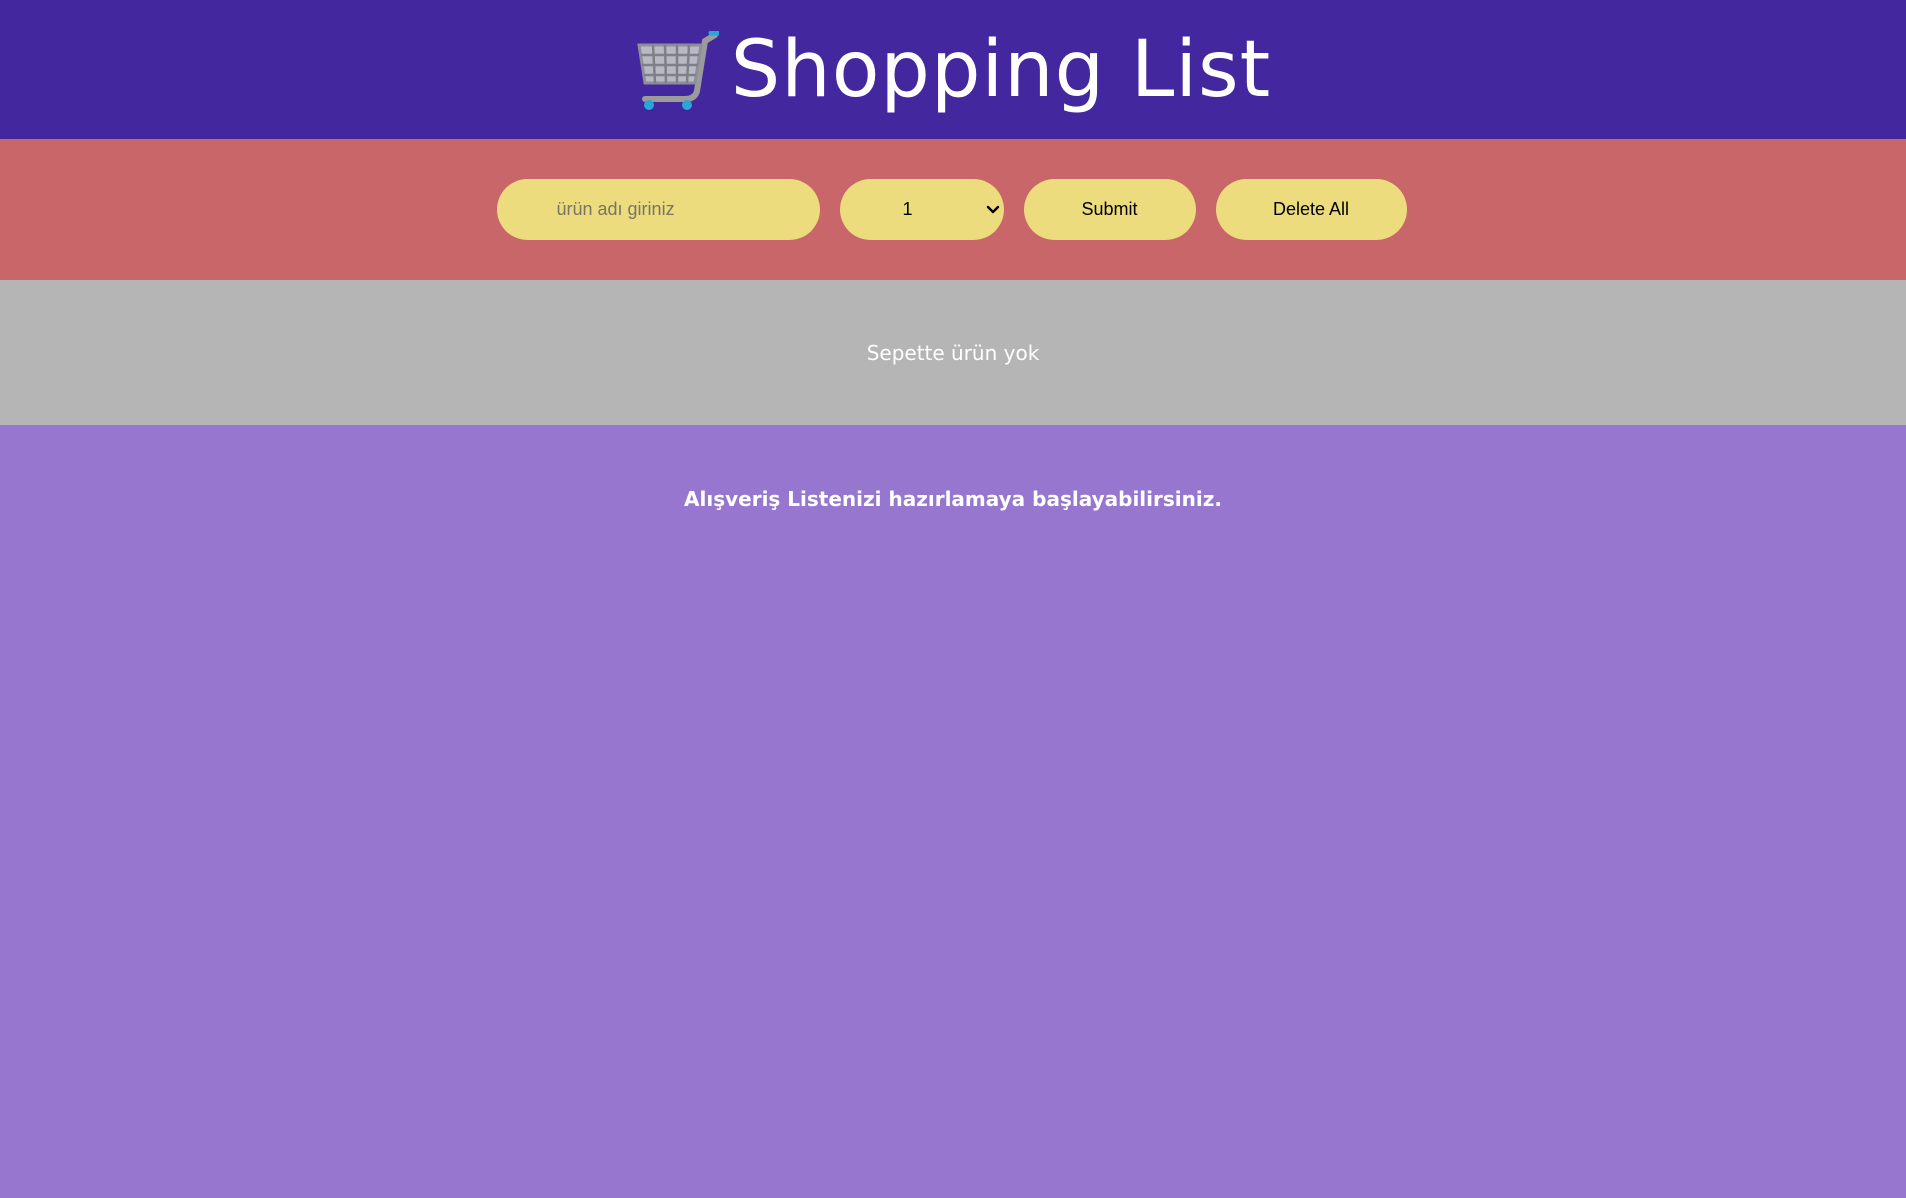  What do you see at coordinates (1109, 209) in the screenshot?
I see `submit-button: Submit` at bounding box center [1109, 209].